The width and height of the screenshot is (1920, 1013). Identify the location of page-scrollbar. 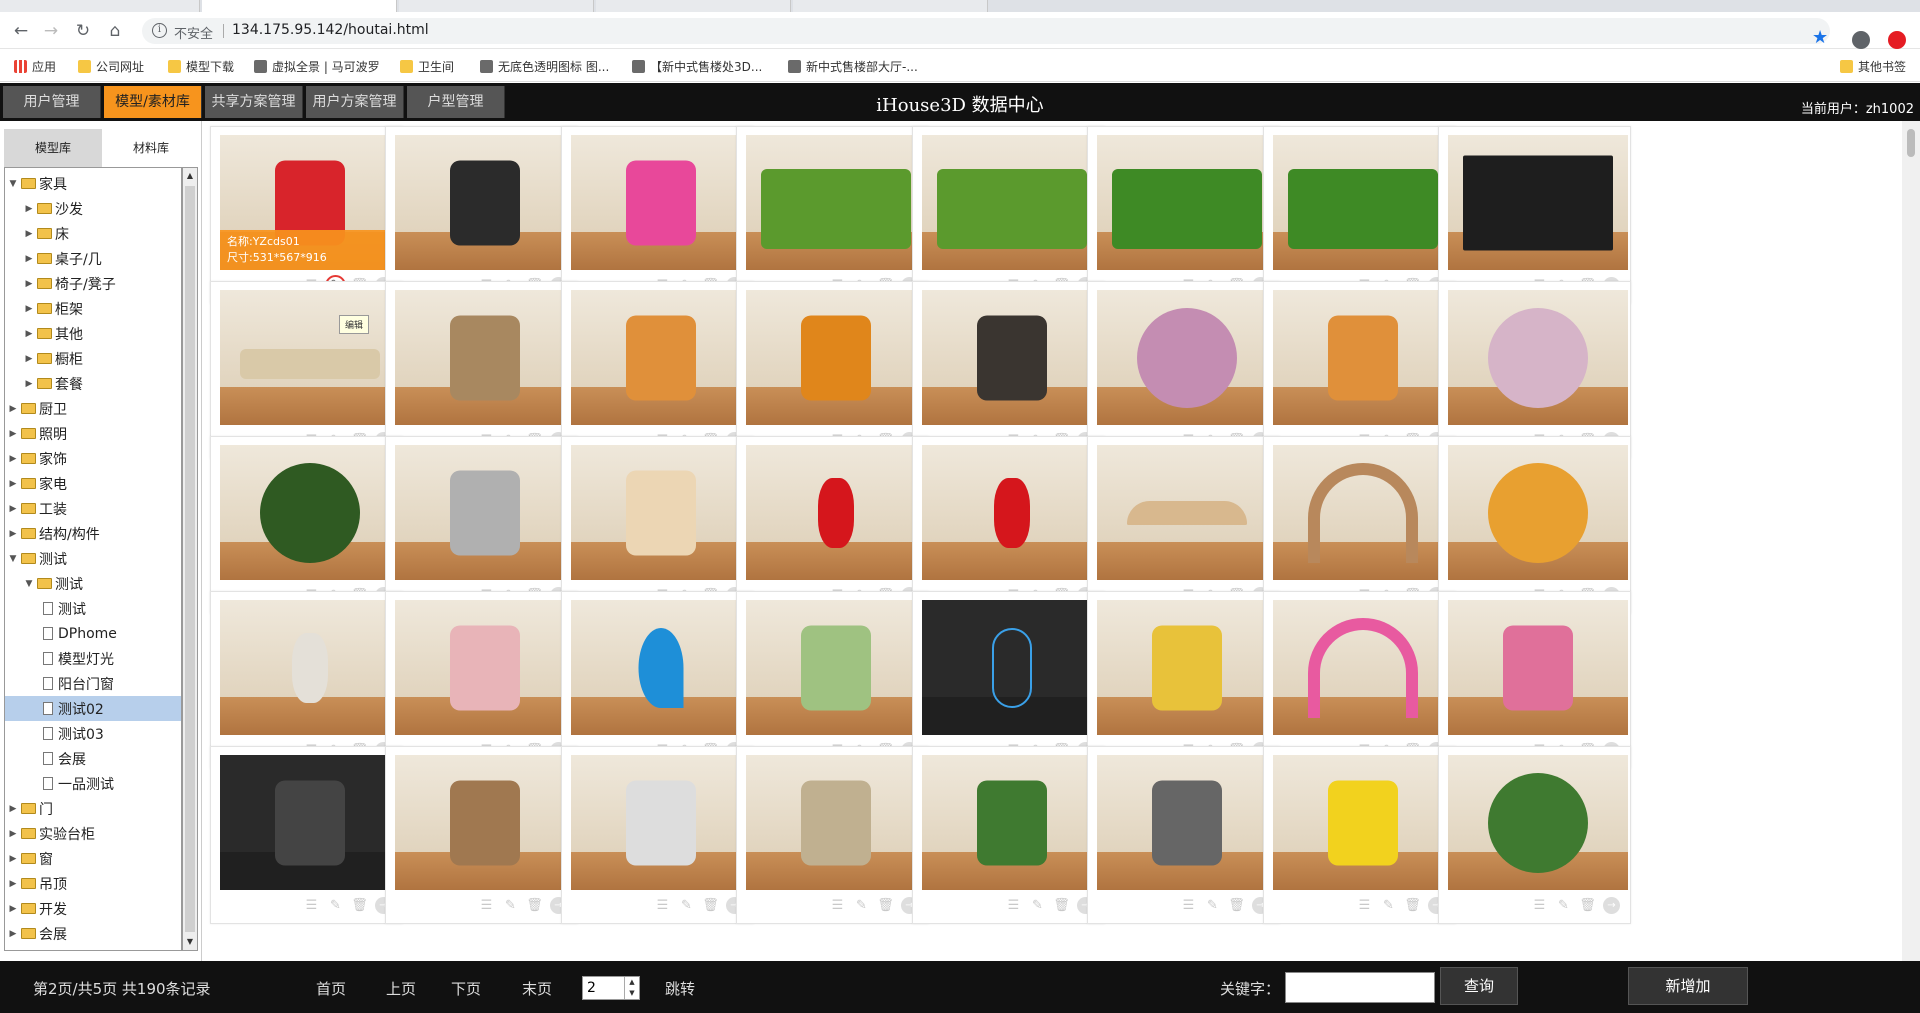
(1911, 541).